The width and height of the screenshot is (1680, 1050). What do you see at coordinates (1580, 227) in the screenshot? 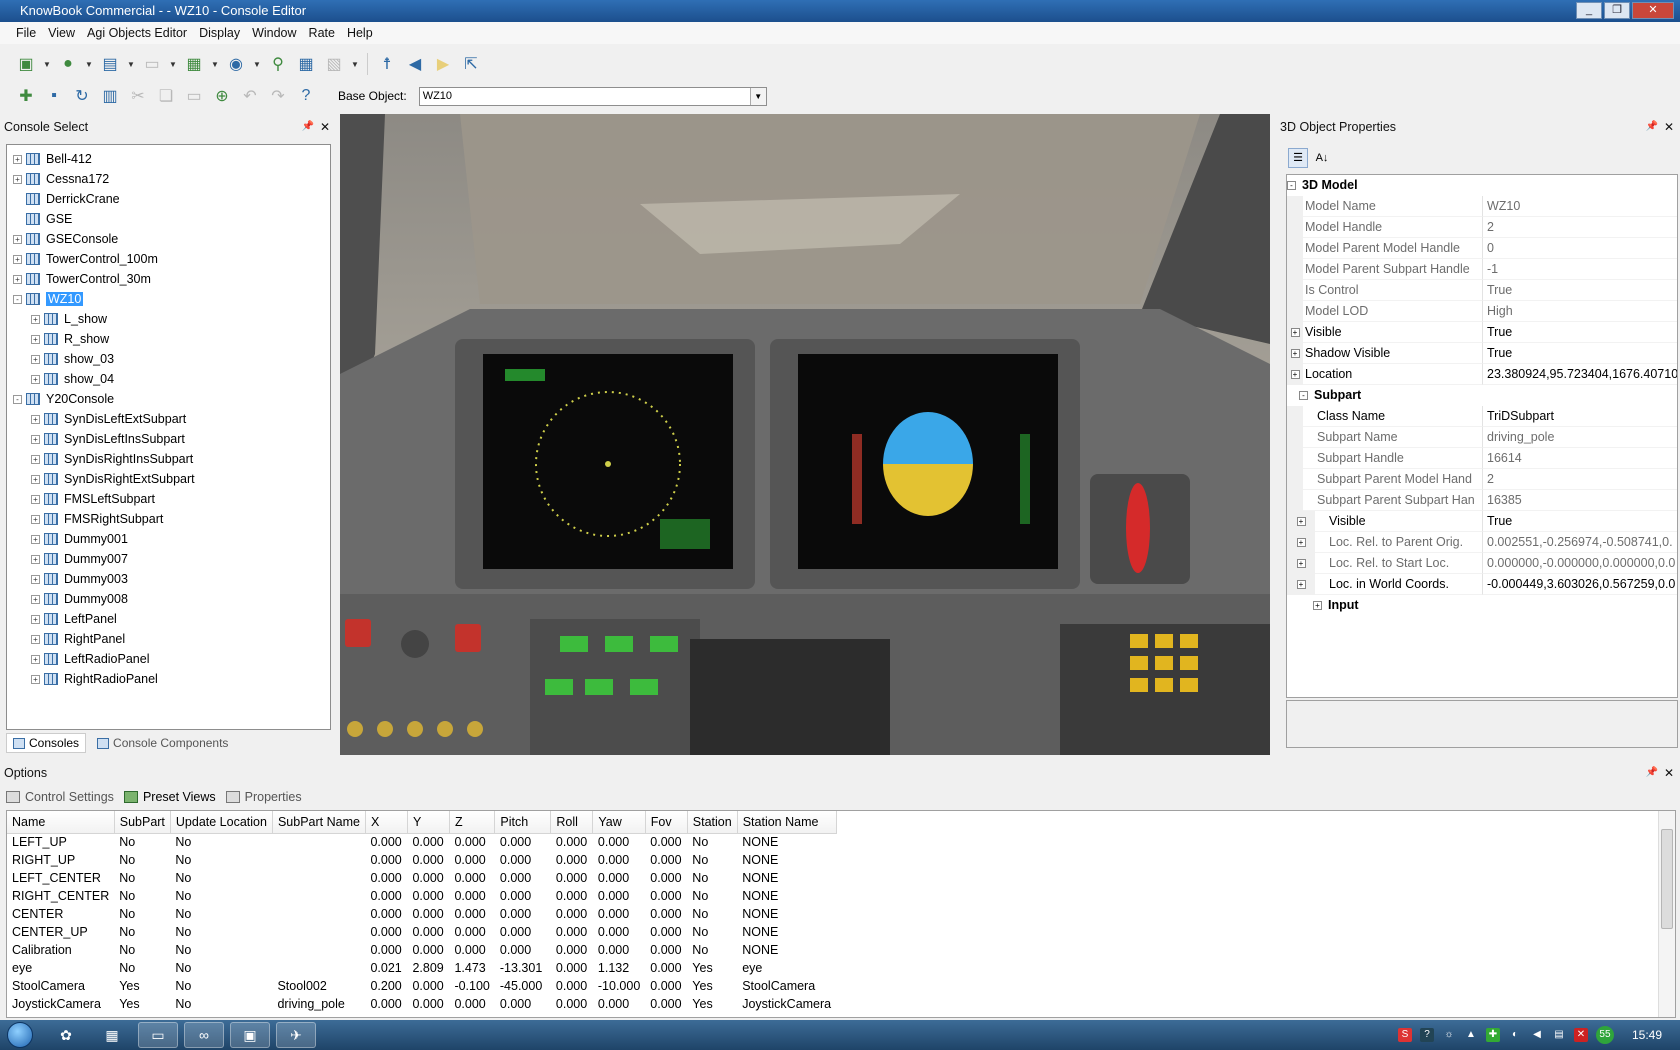
I see `property-value: 2` at bounding box center [1580, 227].